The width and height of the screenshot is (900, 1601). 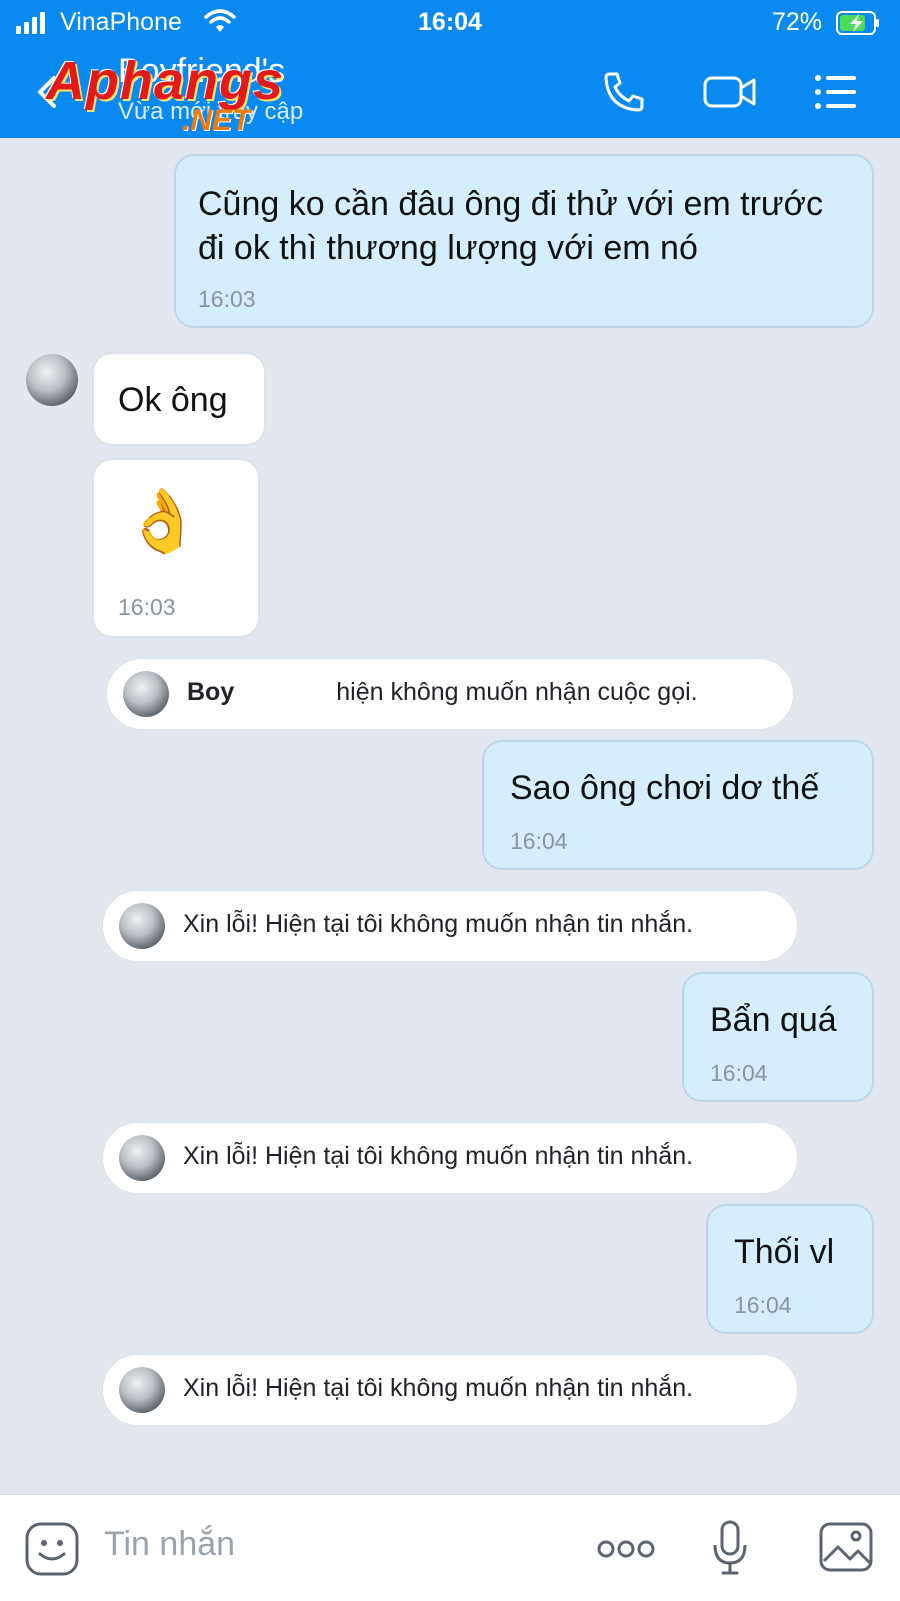 What do you see at coordinates (173, 400) in the screenshot?
I see `message-text: Ok ông` at bounding box center [173, 400].